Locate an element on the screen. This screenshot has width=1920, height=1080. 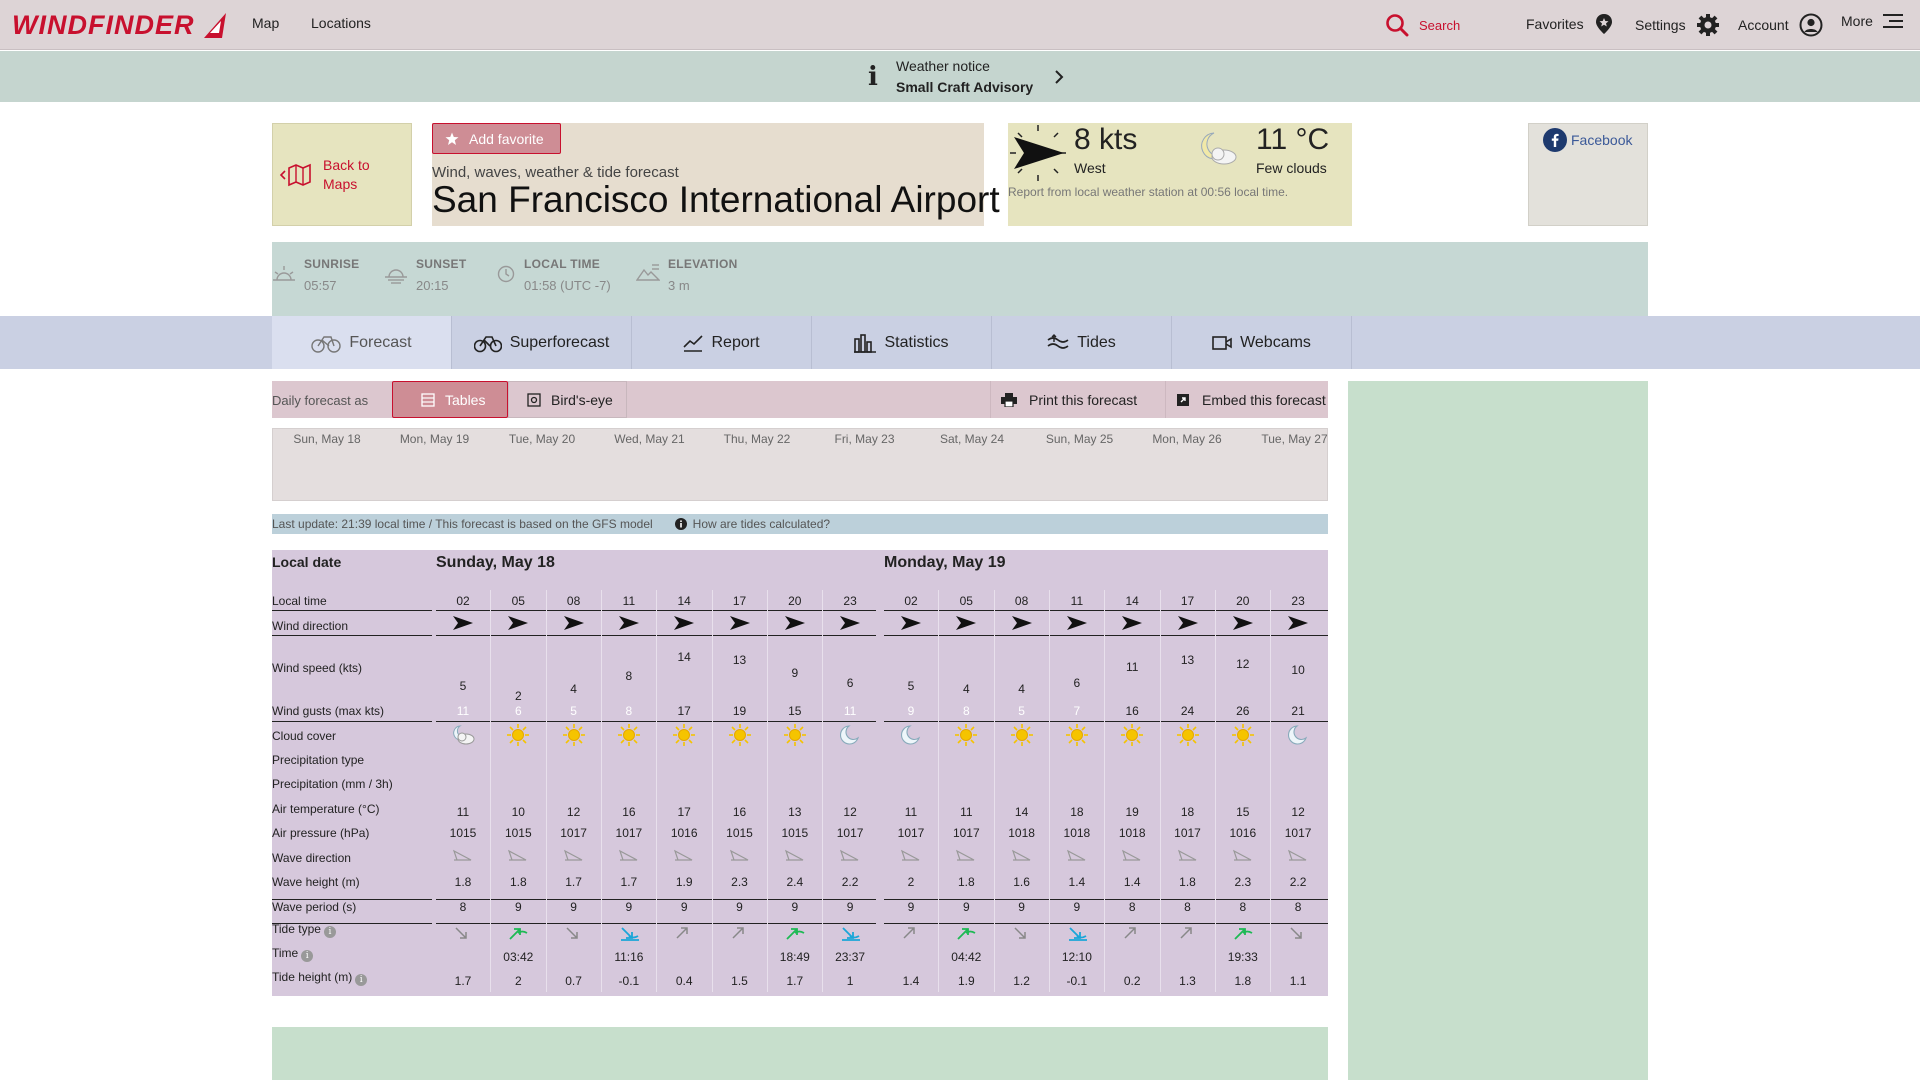
logo-sail-icon is located at coordinates (215, 25).